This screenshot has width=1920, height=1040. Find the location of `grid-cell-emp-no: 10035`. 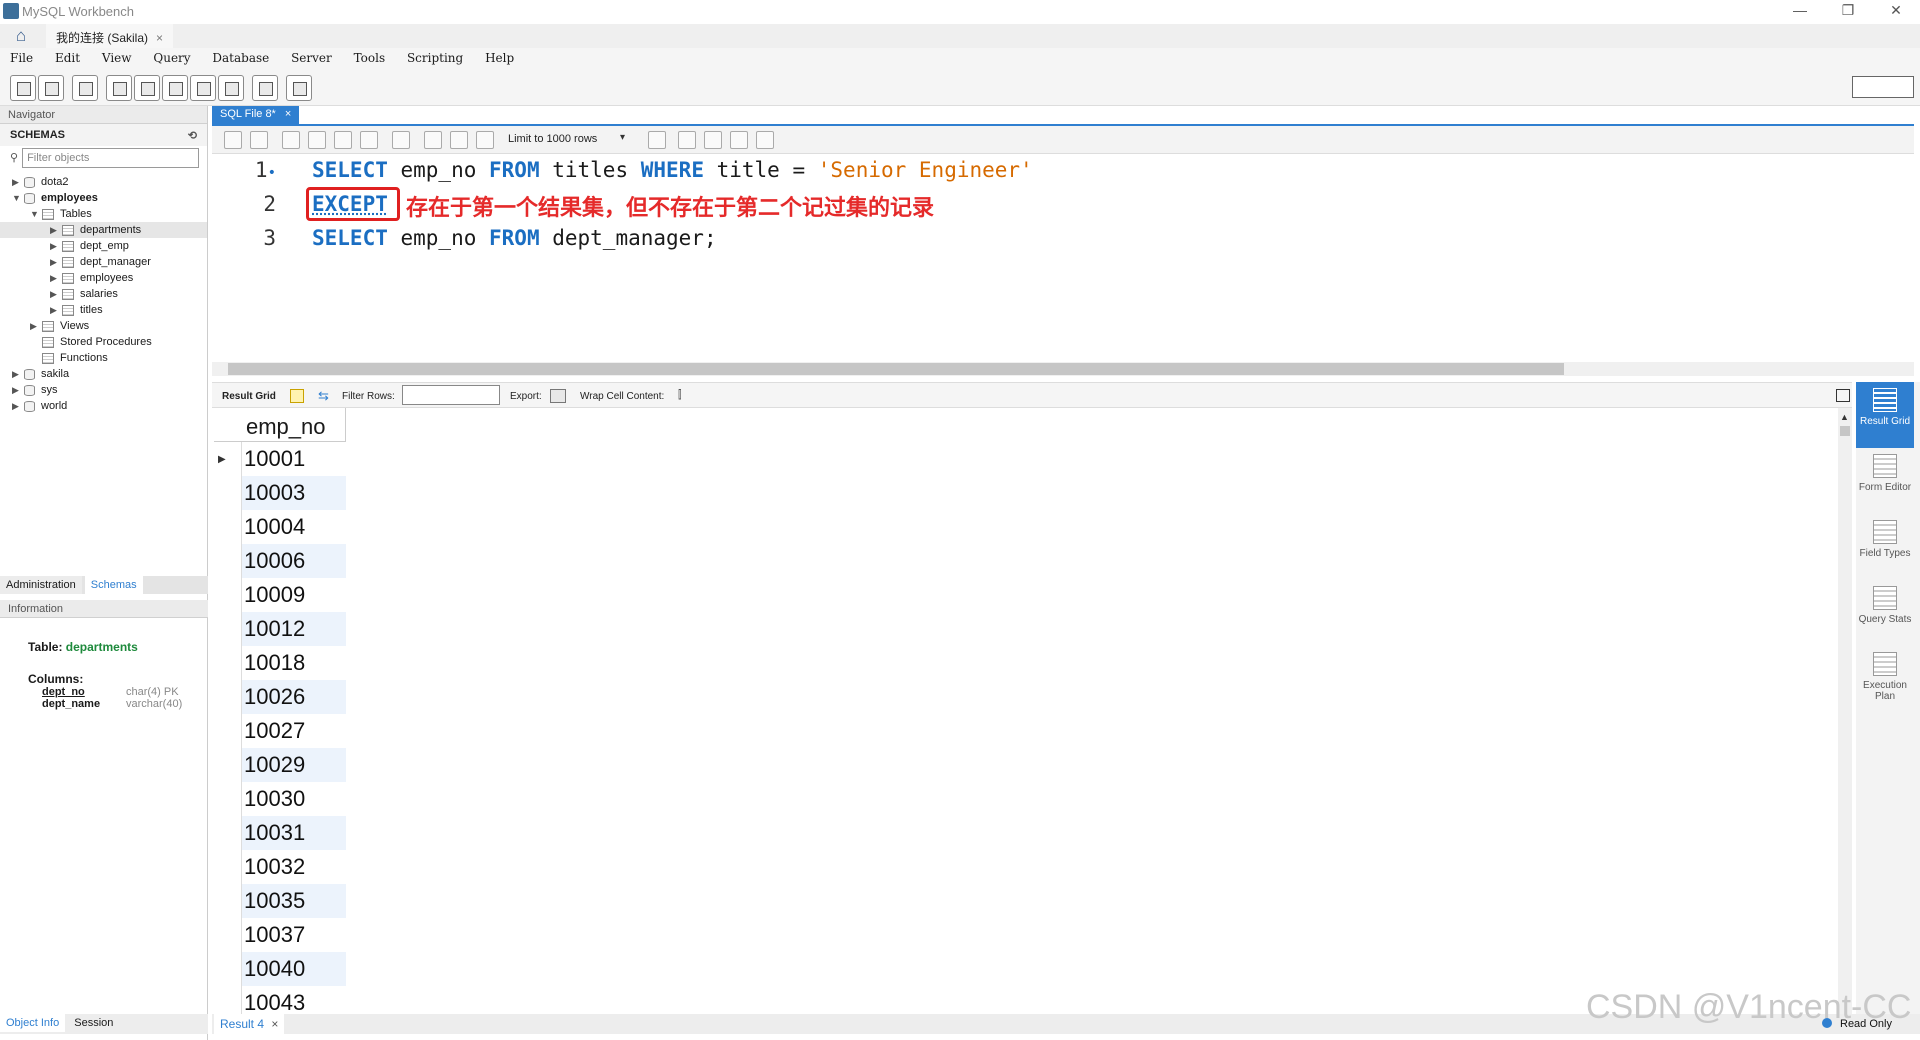

grid-cell-emp-no: 10035 is located at coordinates (294, 901).